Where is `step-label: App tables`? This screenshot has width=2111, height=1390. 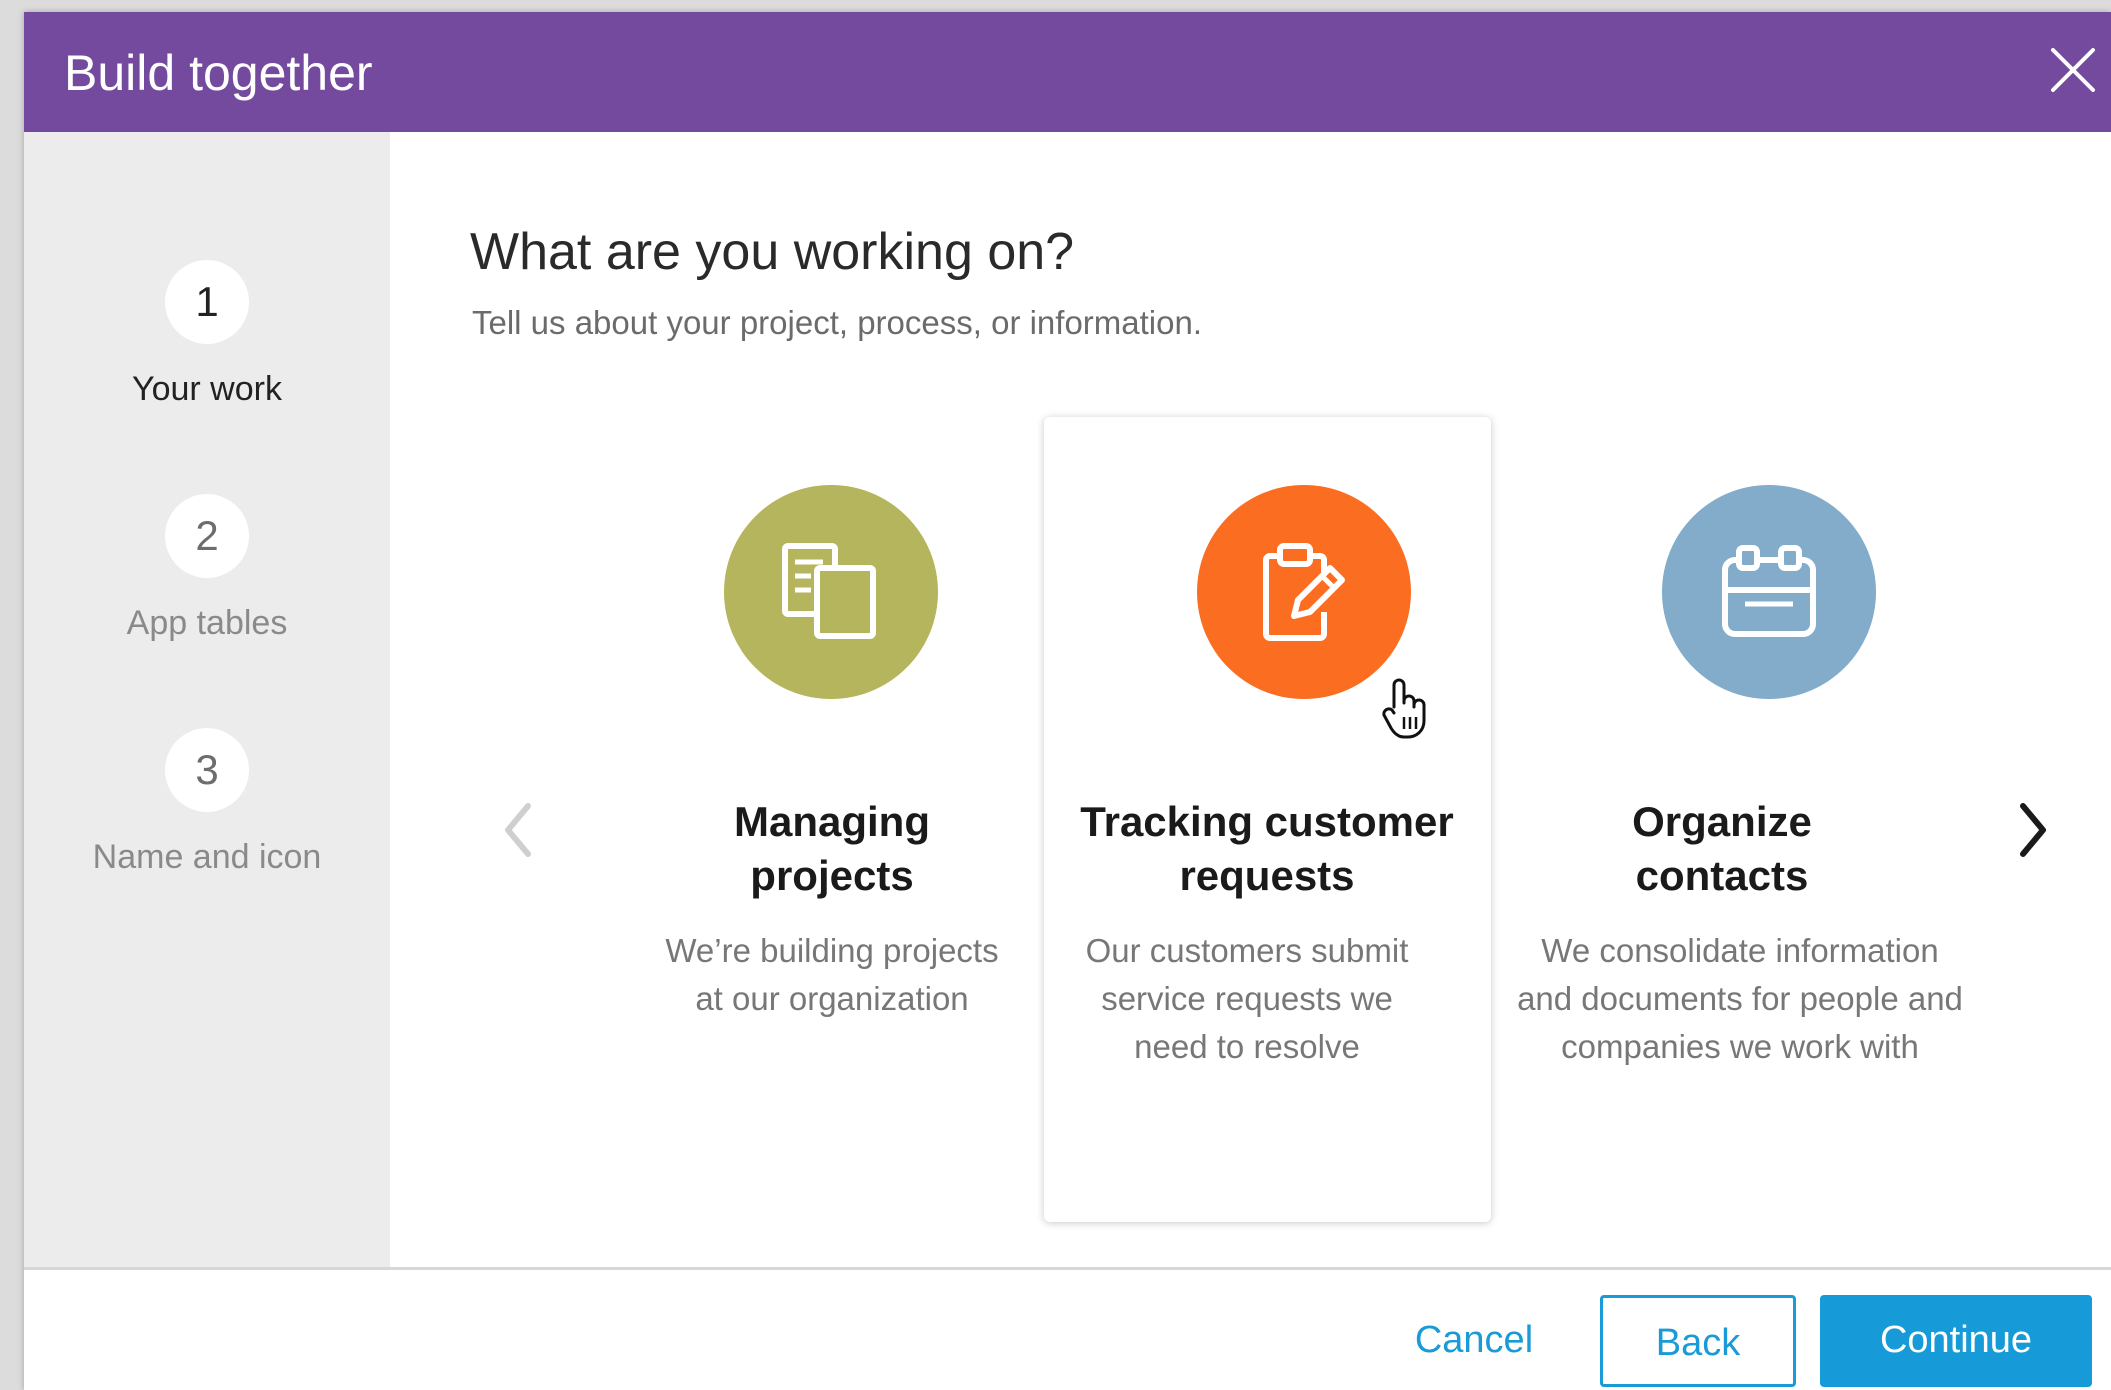 step-label: App tables is located at coordinates (207, 623).